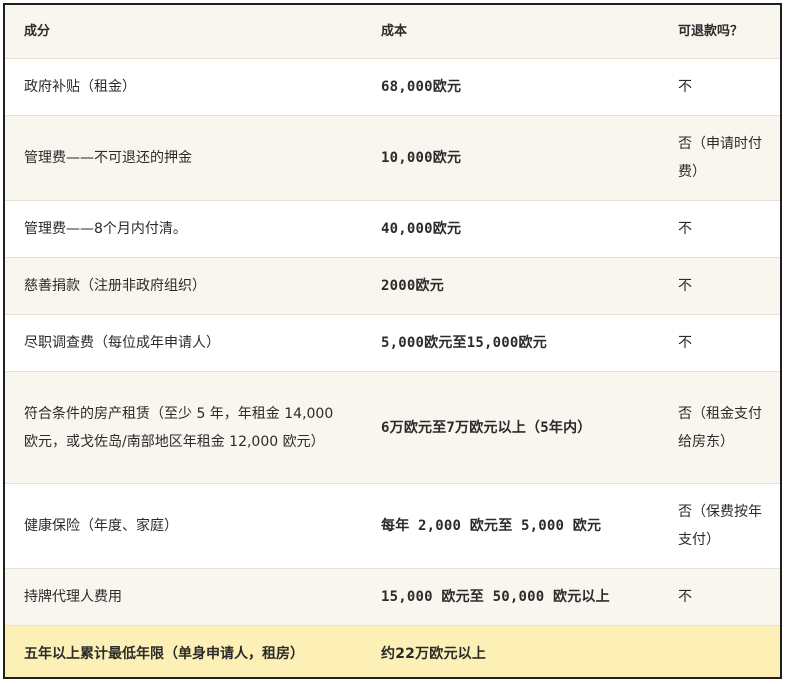 Image resolution: width=787 pixels, height=684 pixels. What do you see at coordinates (434, 653) in the screenshot?
I see `total-cost: 约22万欧元以上` at bounding box center [434, 653].